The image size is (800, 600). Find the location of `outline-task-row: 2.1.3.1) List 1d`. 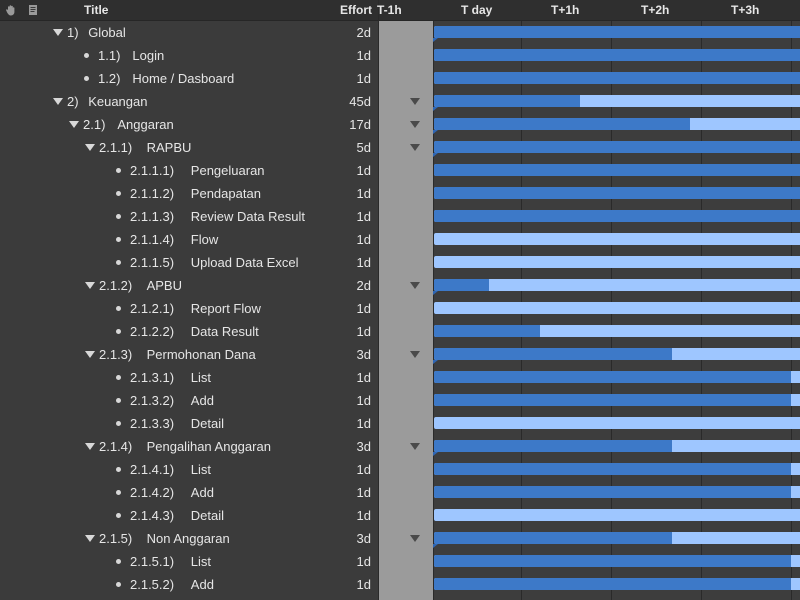

outline-task-row: 2.1.3.1) List 1d is located at coordinates (189, 377).